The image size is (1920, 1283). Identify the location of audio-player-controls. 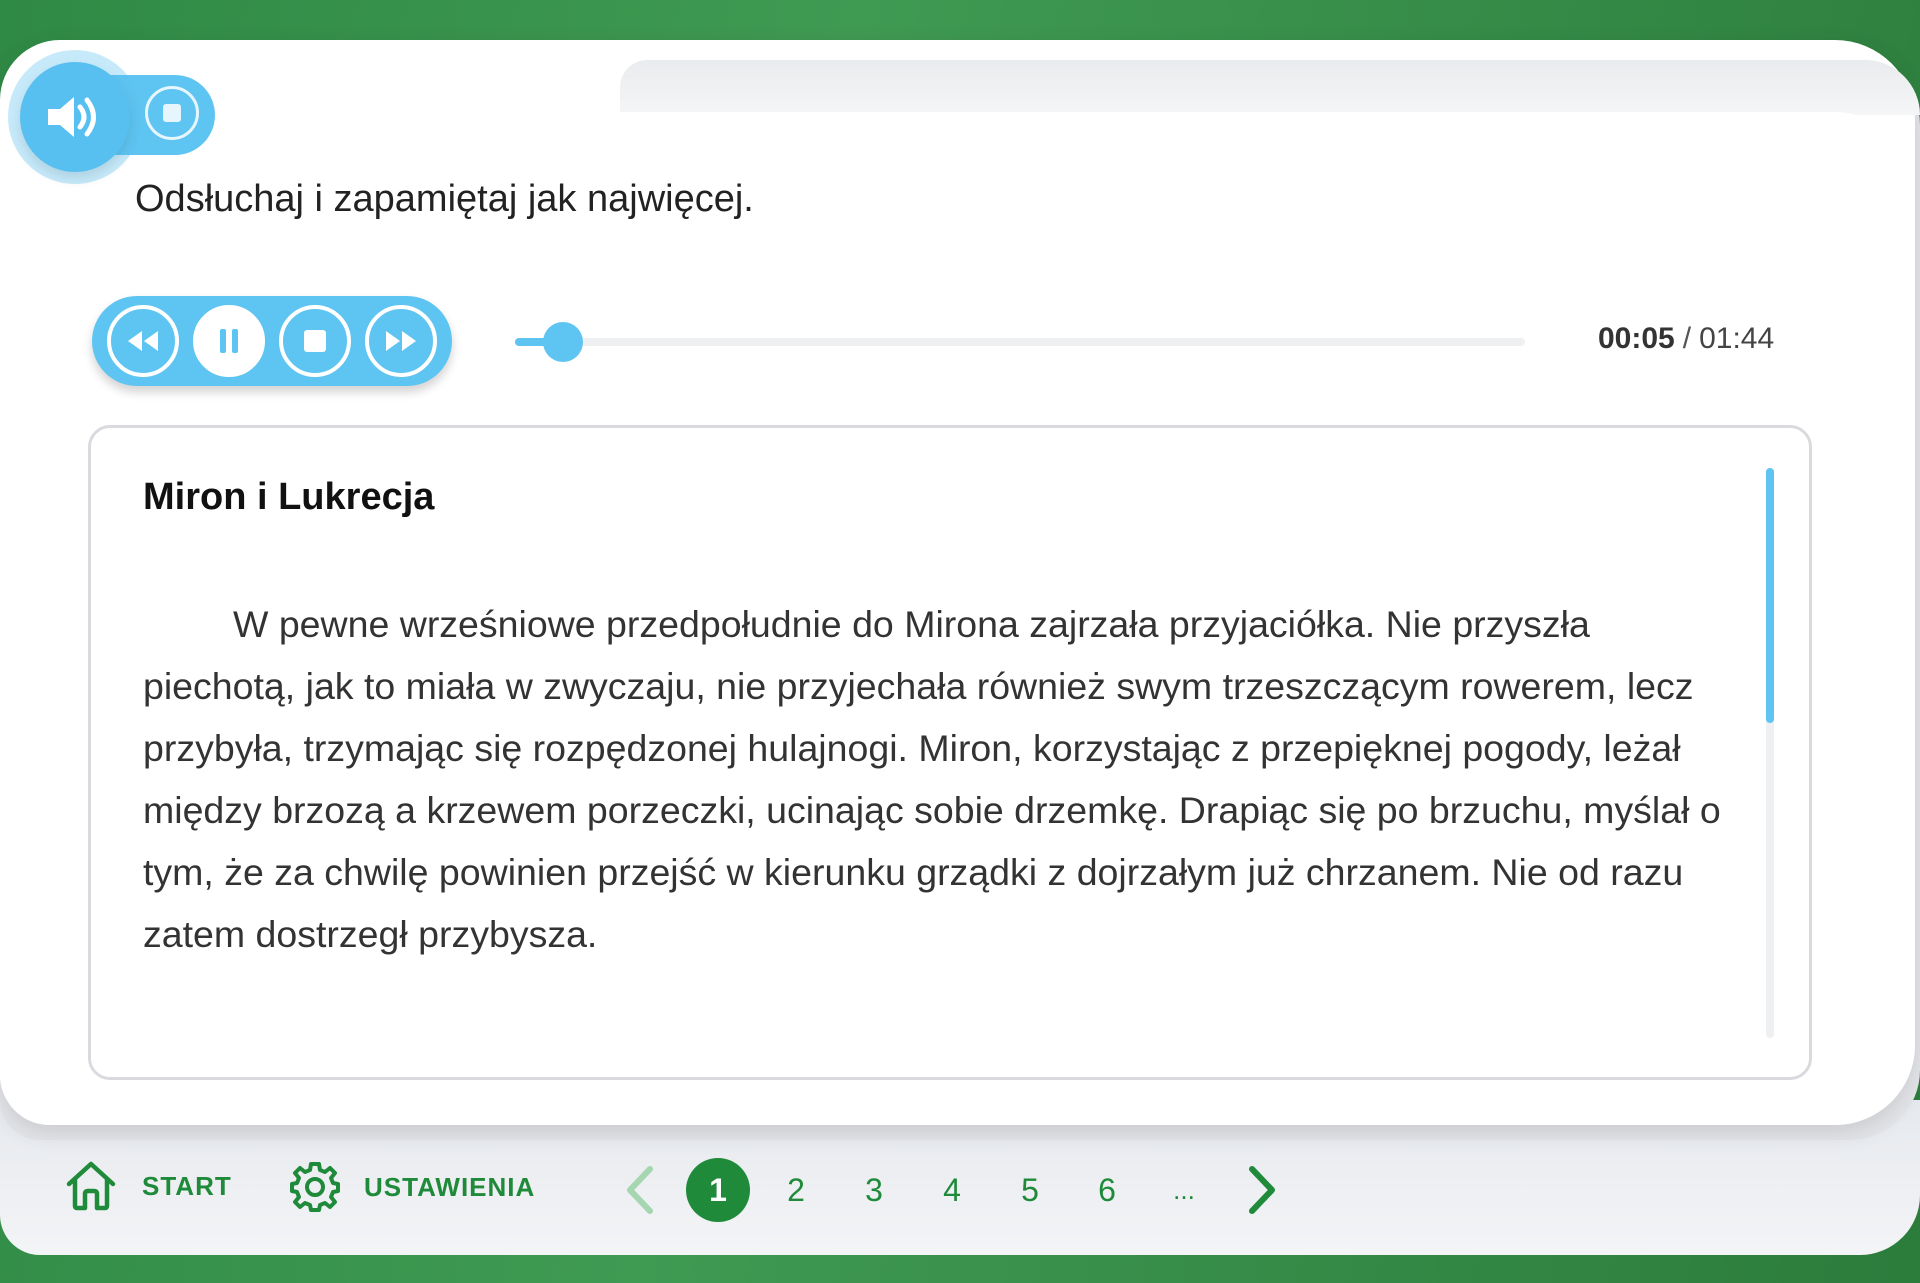
(272, 341).